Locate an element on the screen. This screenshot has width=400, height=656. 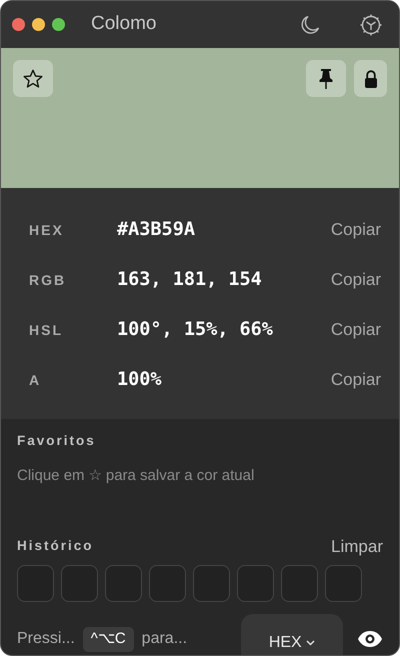
section-title: Favoritos is located at coordinates (57, 441).